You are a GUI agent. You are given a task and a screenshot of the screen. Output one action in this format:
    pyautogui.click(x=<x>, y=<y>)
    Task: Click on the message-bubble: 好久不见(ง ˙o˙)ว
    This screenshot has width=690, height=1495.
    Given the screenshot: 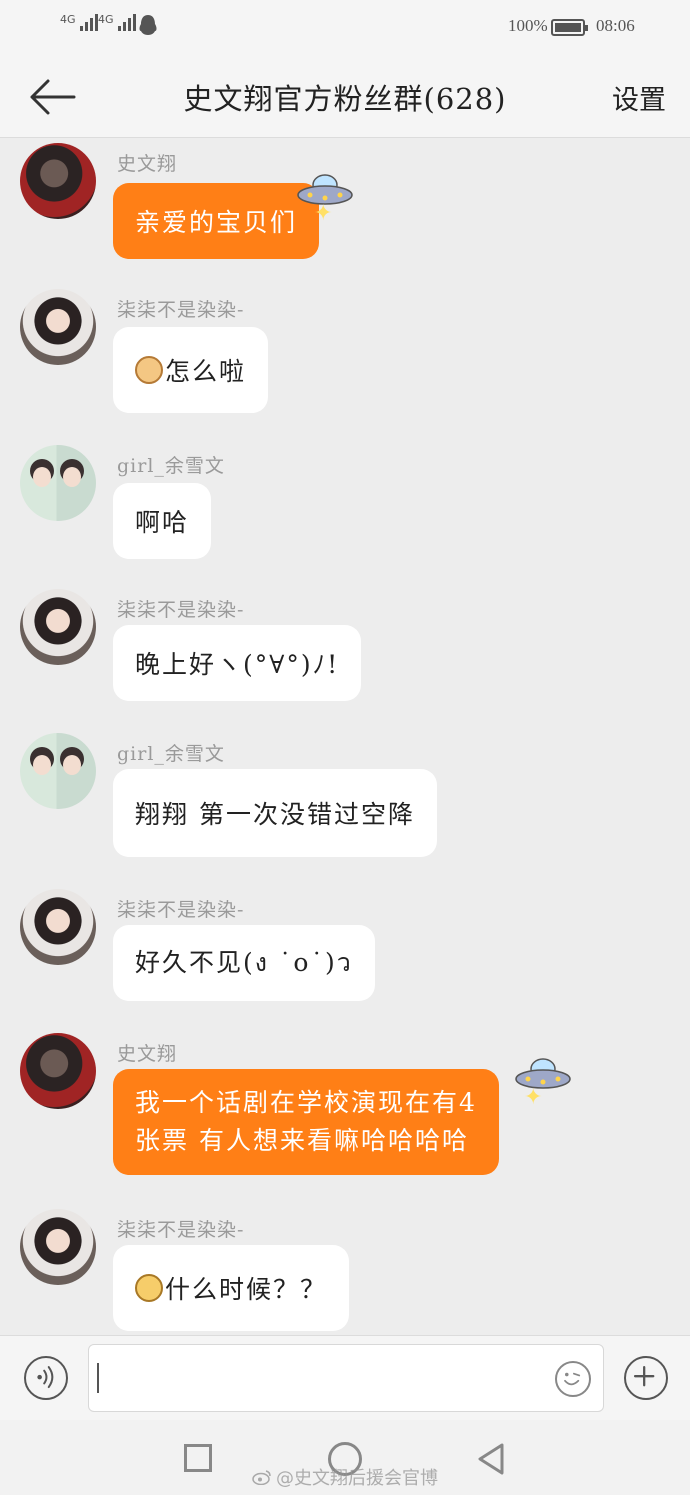 What is the action you would take?
    pyautogui.click(x=244, y=963)
    